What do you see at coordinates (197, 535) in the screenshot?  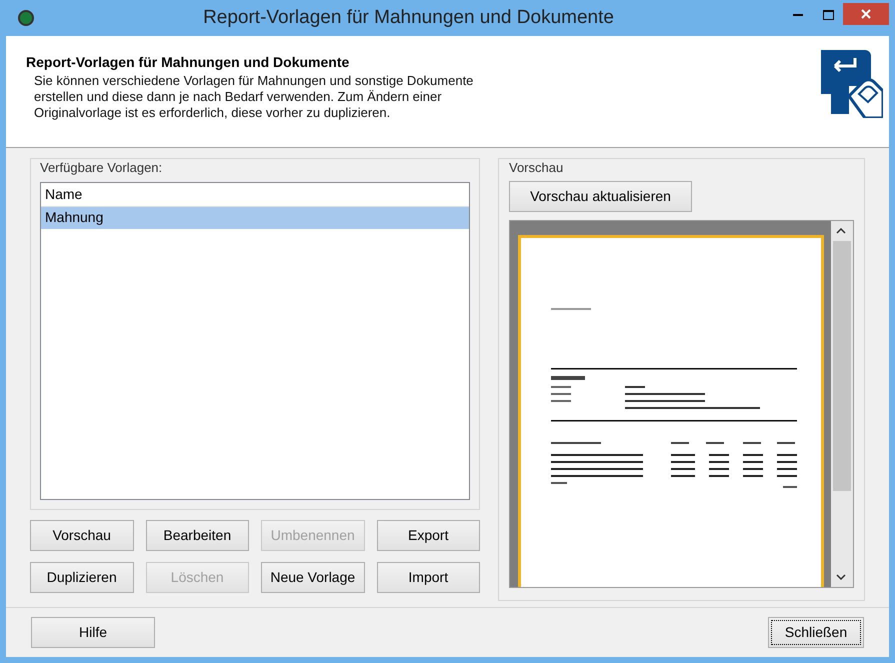 I see `template-button: Bearbeiten` at bounding box center [197, 535].